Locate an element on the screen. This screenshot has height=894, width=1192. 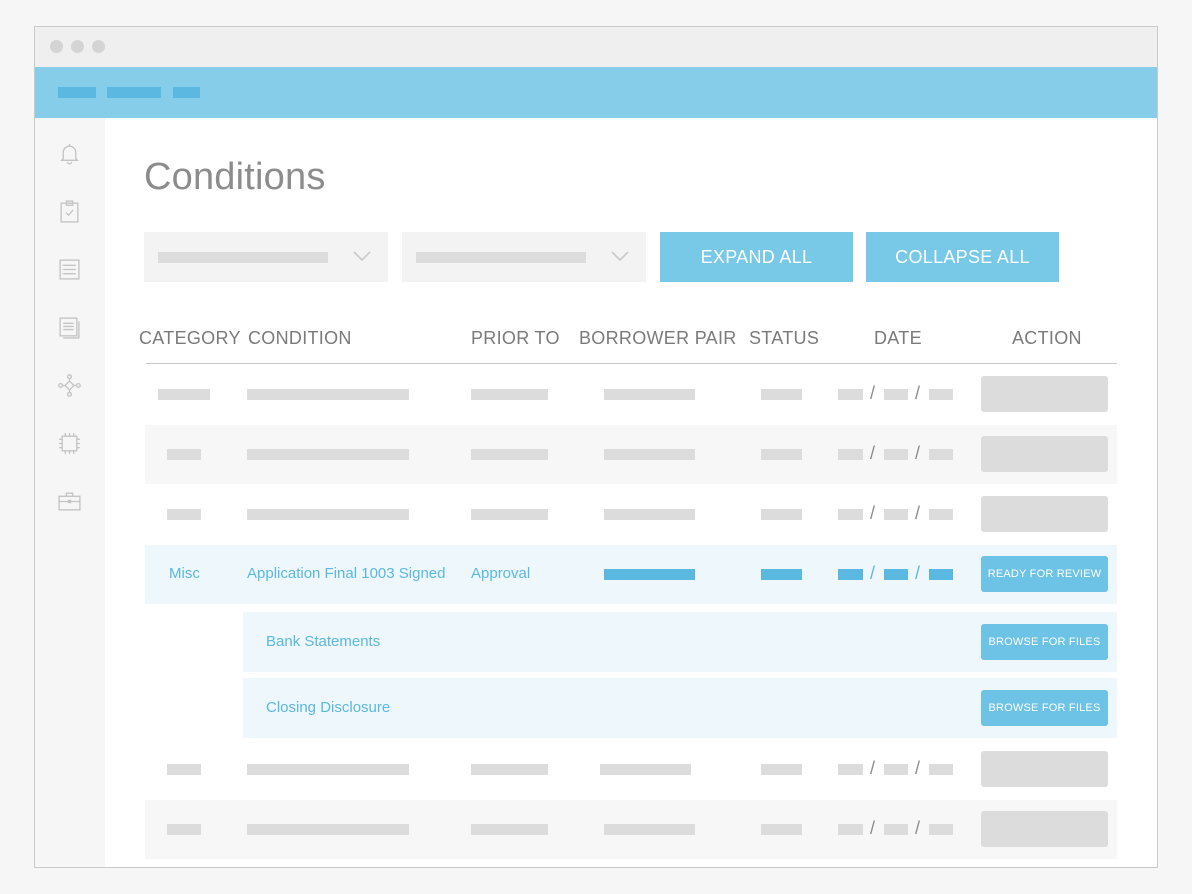
window-minimize-dot is located at coordinates (77, 46).